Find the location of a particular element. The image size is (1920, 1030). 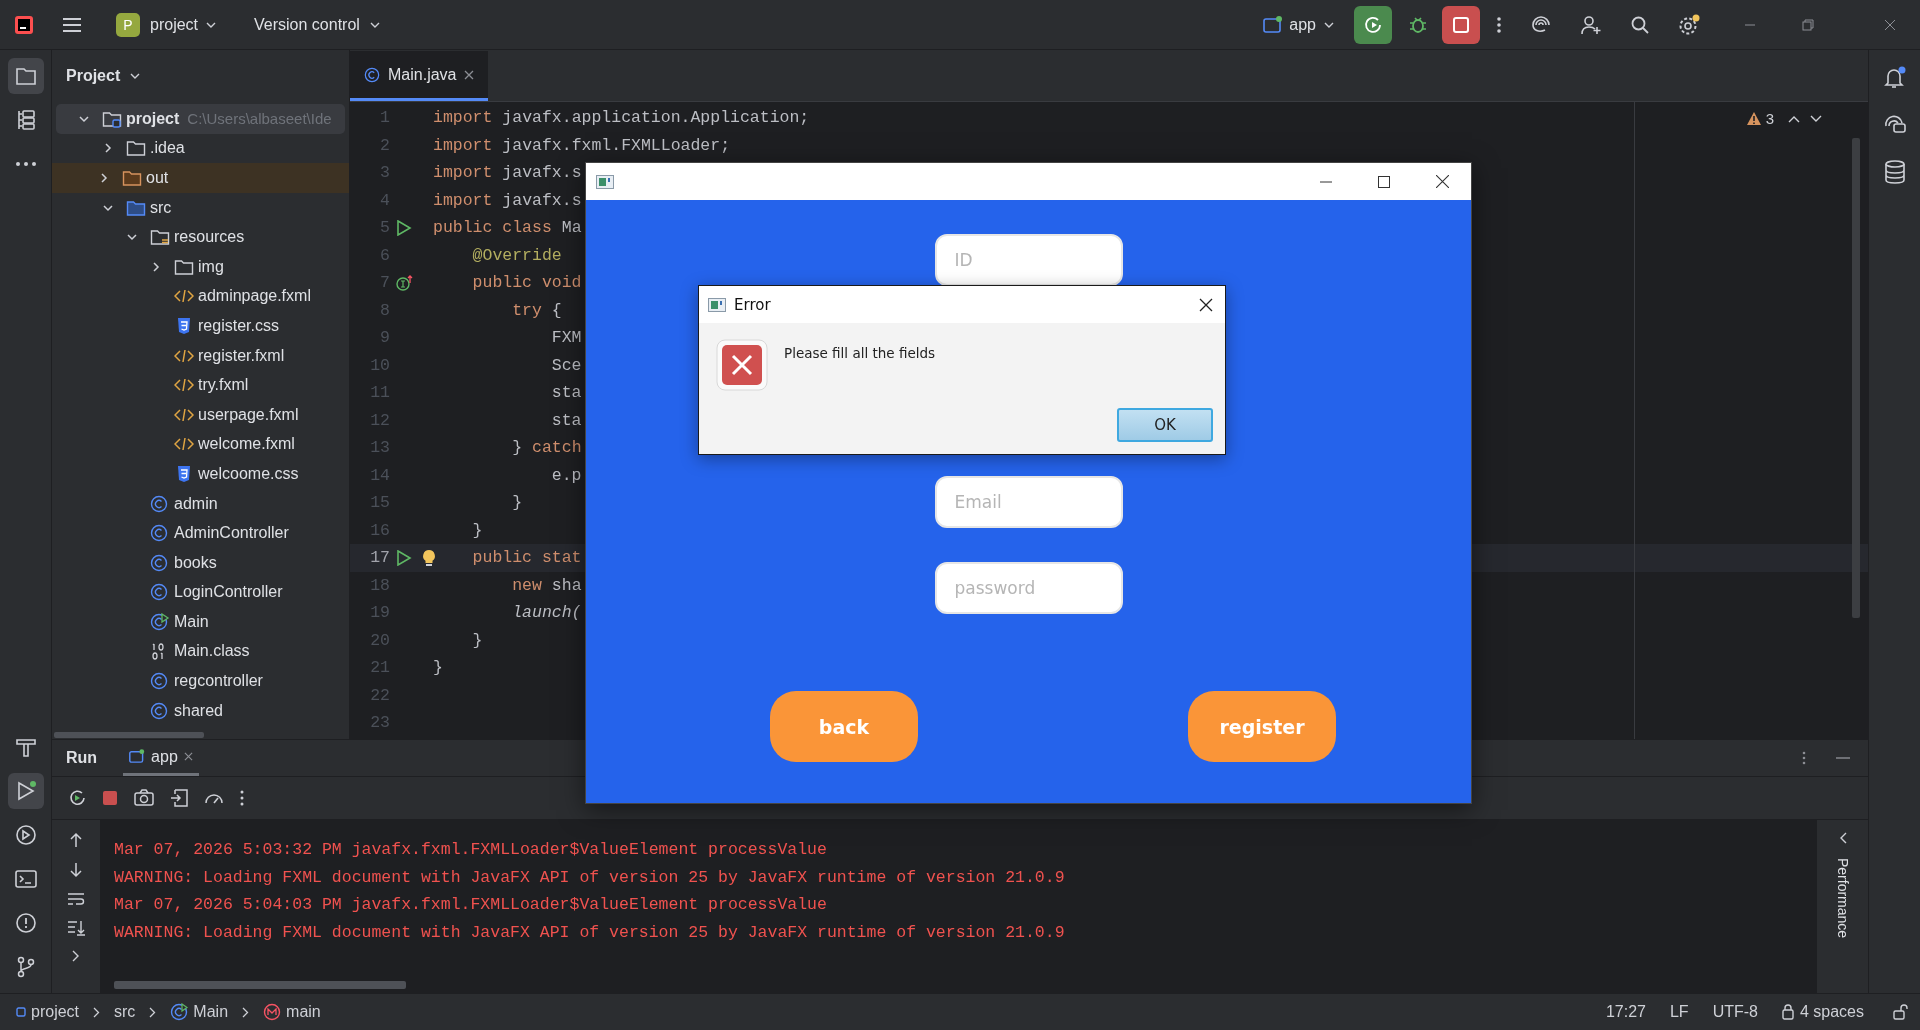

app-window-icon is located at coordinates (137, 756).